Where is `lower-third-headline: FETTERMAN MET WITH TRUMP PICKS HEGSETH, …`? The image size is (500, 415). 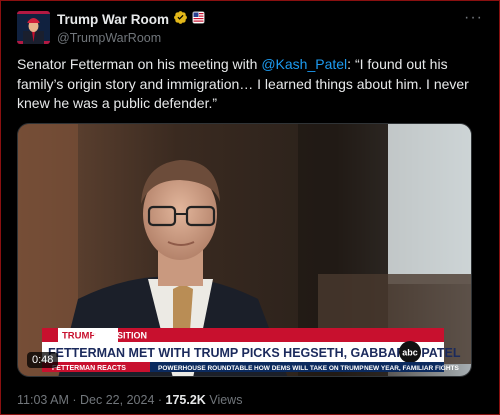
lower-third-headline: FETTERMAN MET WITH TRUMP PICKS HEGSETH, … is located at coordinates (254, 353).